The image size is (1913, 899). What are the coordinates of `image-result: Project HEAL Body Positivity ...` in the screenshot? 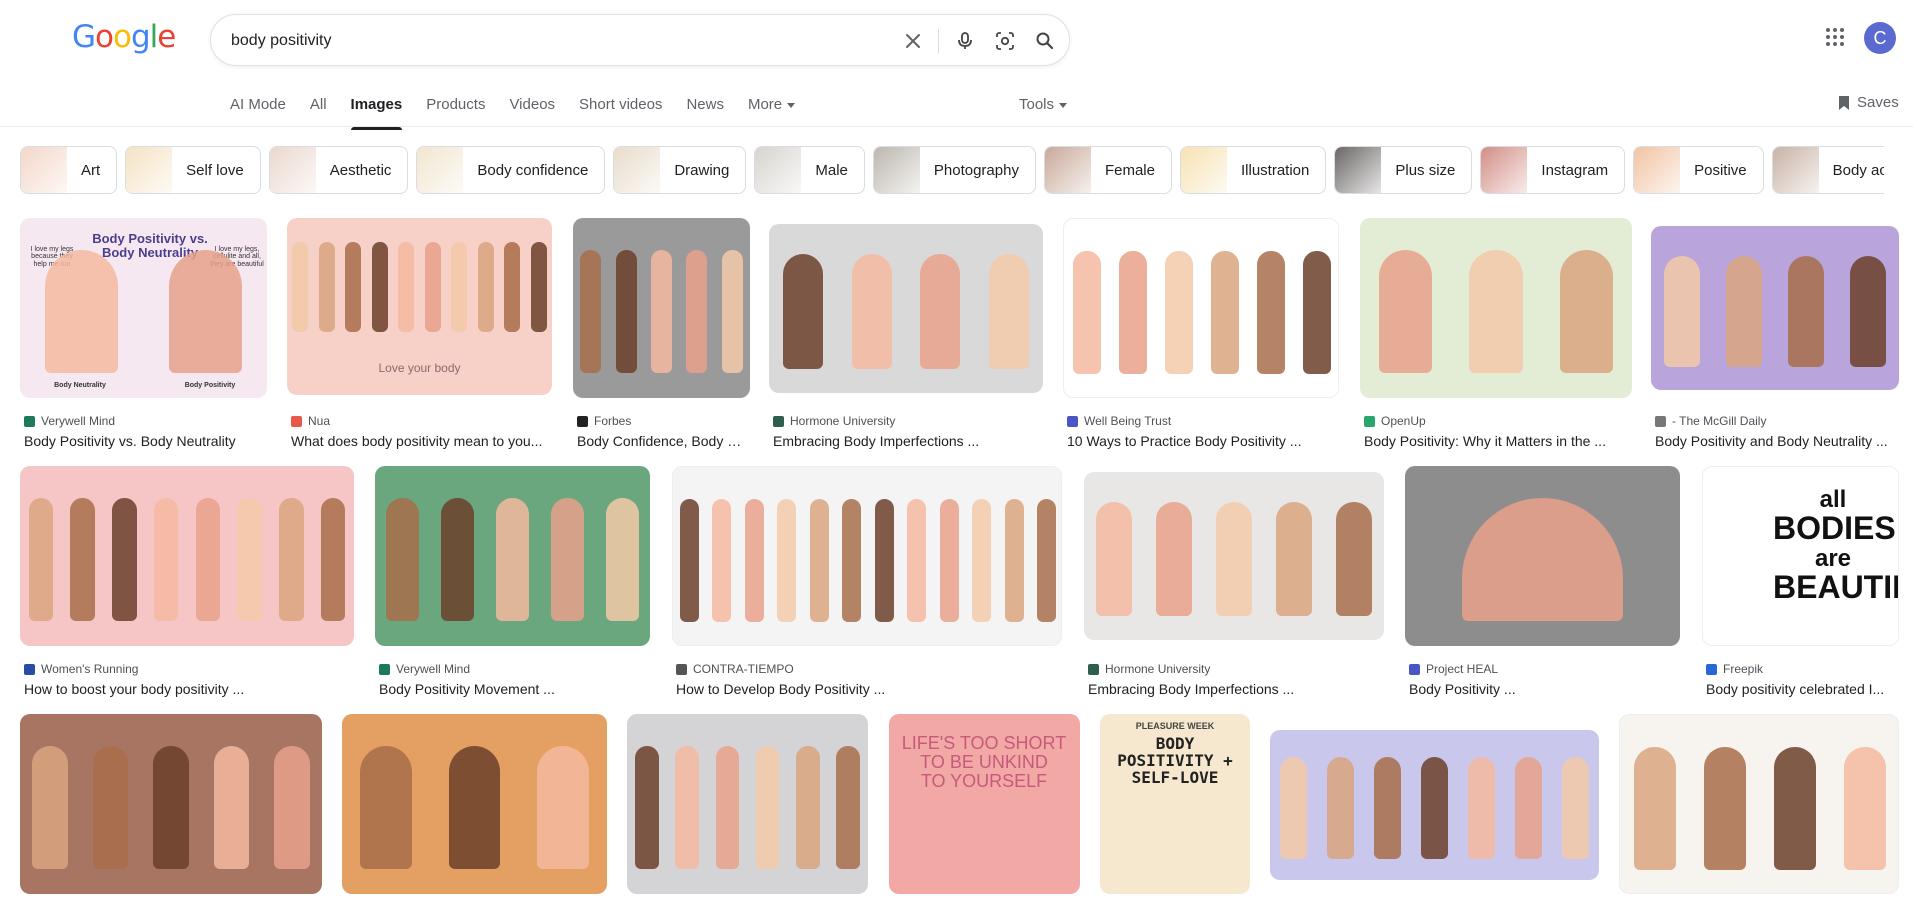 It's located at (1542, 581).